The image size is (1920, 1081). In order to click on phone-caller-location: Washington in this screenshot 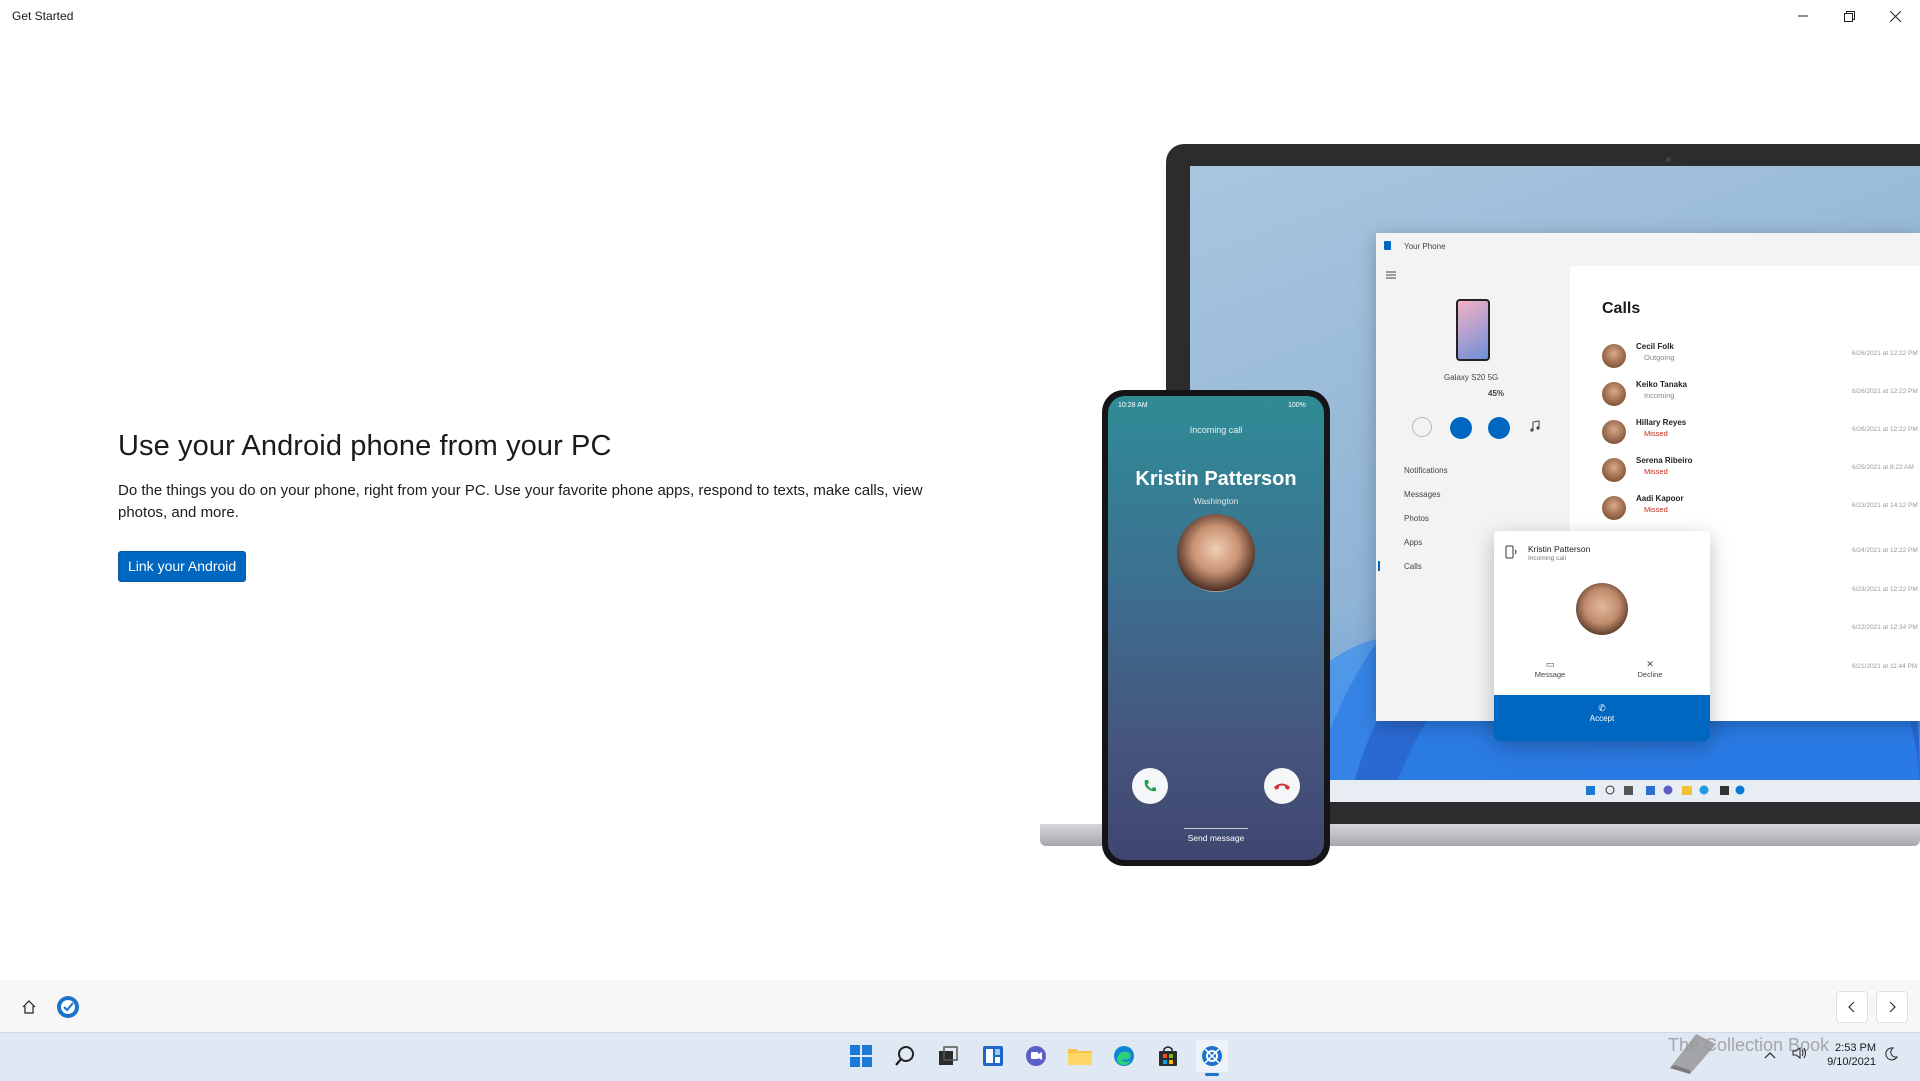, I will do `click(1216, 501)`.